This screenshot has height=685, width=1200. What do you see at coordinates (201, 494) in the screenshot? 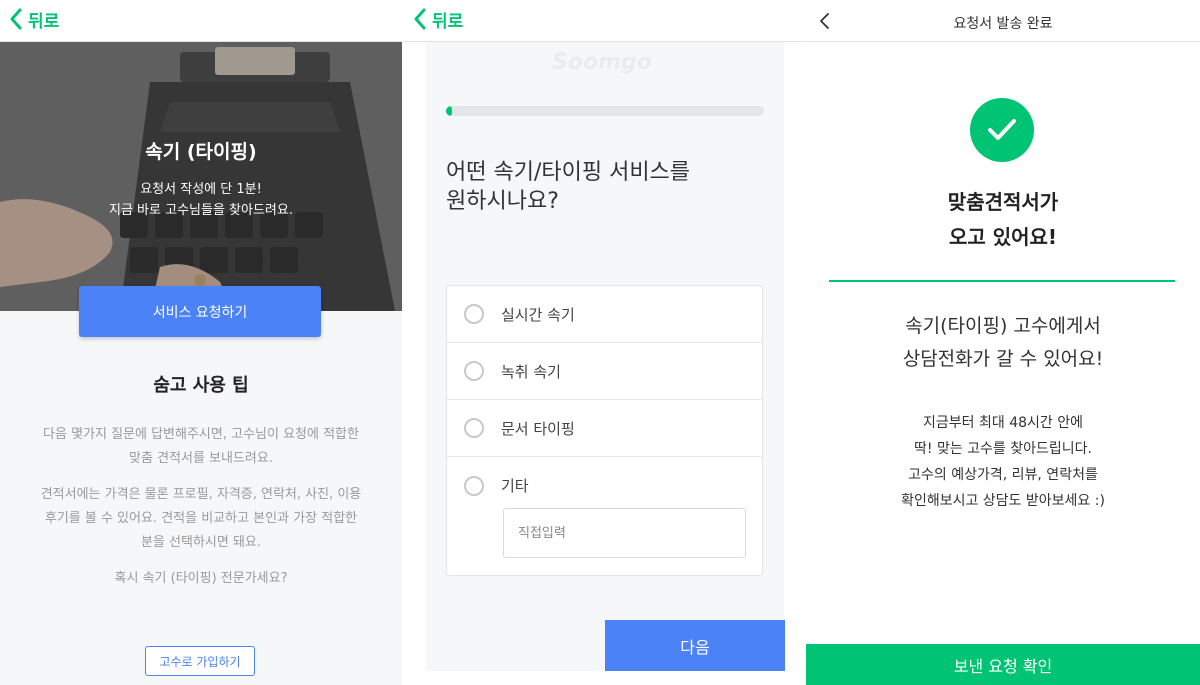
I see `tip-line: 견적서에는 가격은 물론 프로필, 자격증, 연락처, 사진, 이용` at bounding box center [201, 494].